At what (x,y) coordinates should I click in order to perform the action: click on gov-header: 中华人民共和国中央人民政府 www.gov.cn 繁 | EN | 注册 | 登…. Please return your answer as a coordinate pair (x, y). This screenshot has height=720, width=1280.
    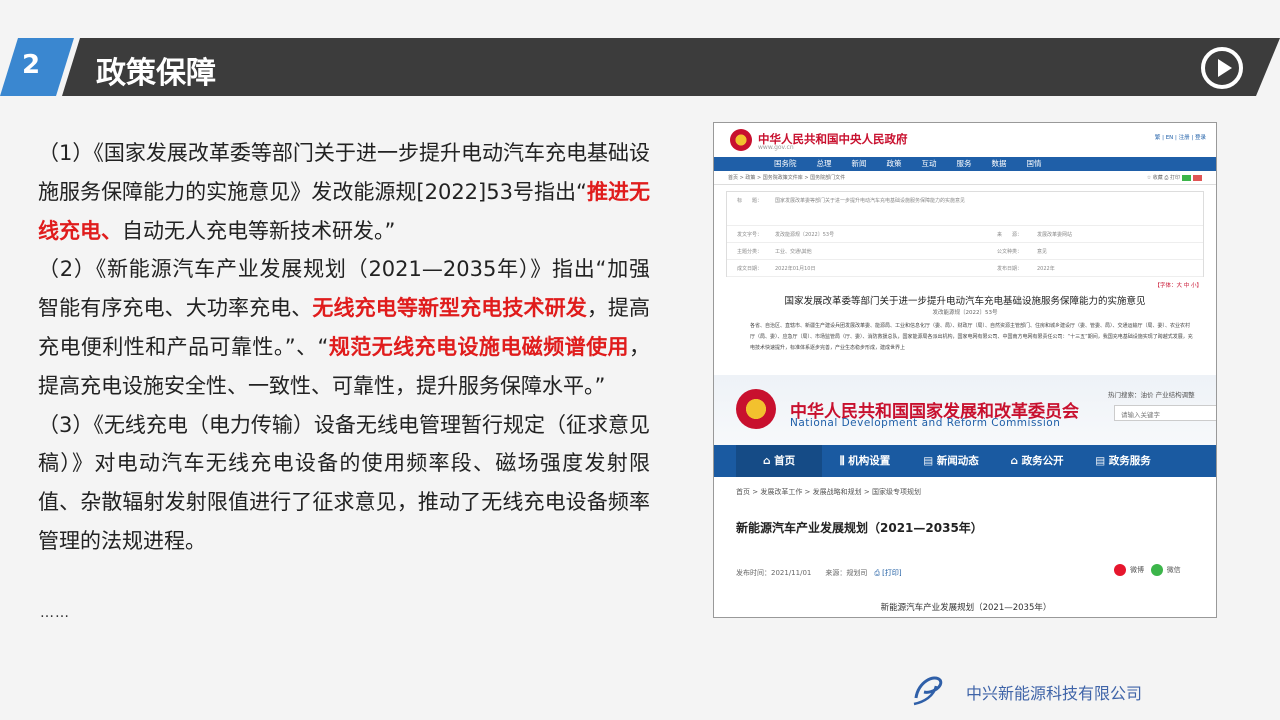
    Looking at the image, I should click on (965, 140).